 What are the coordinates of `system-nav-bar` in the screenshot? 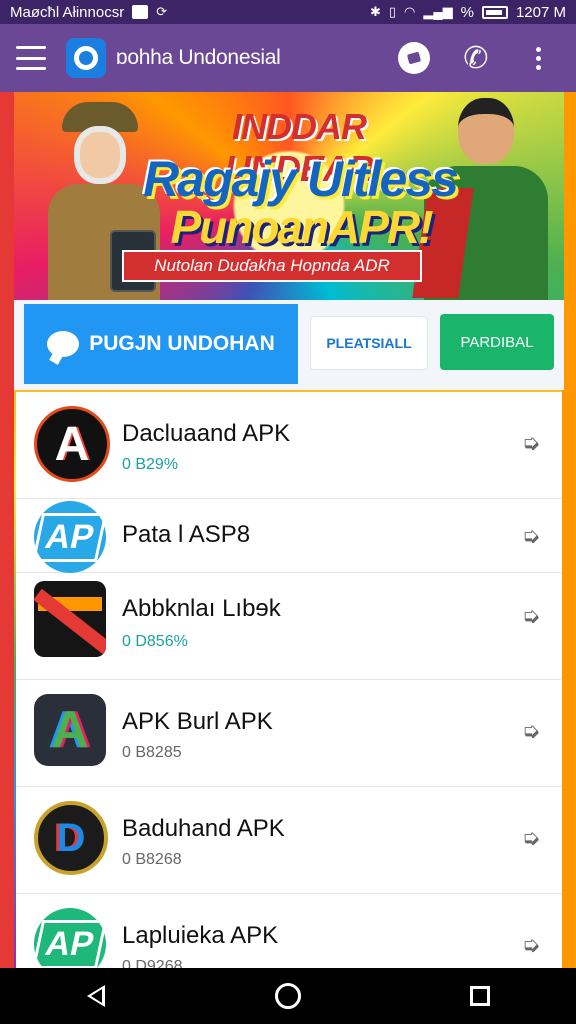 It's located at (288, 996).